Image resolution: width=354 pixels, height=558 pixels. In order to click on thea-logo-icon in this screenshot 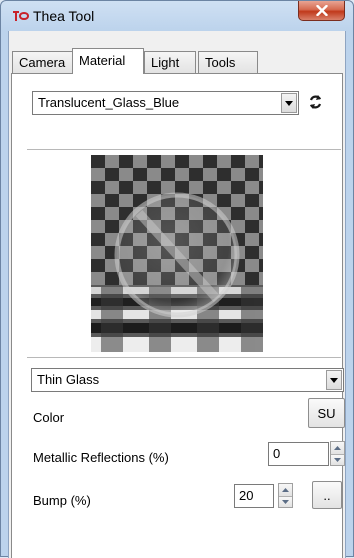, I will do `click(21, 16)`.